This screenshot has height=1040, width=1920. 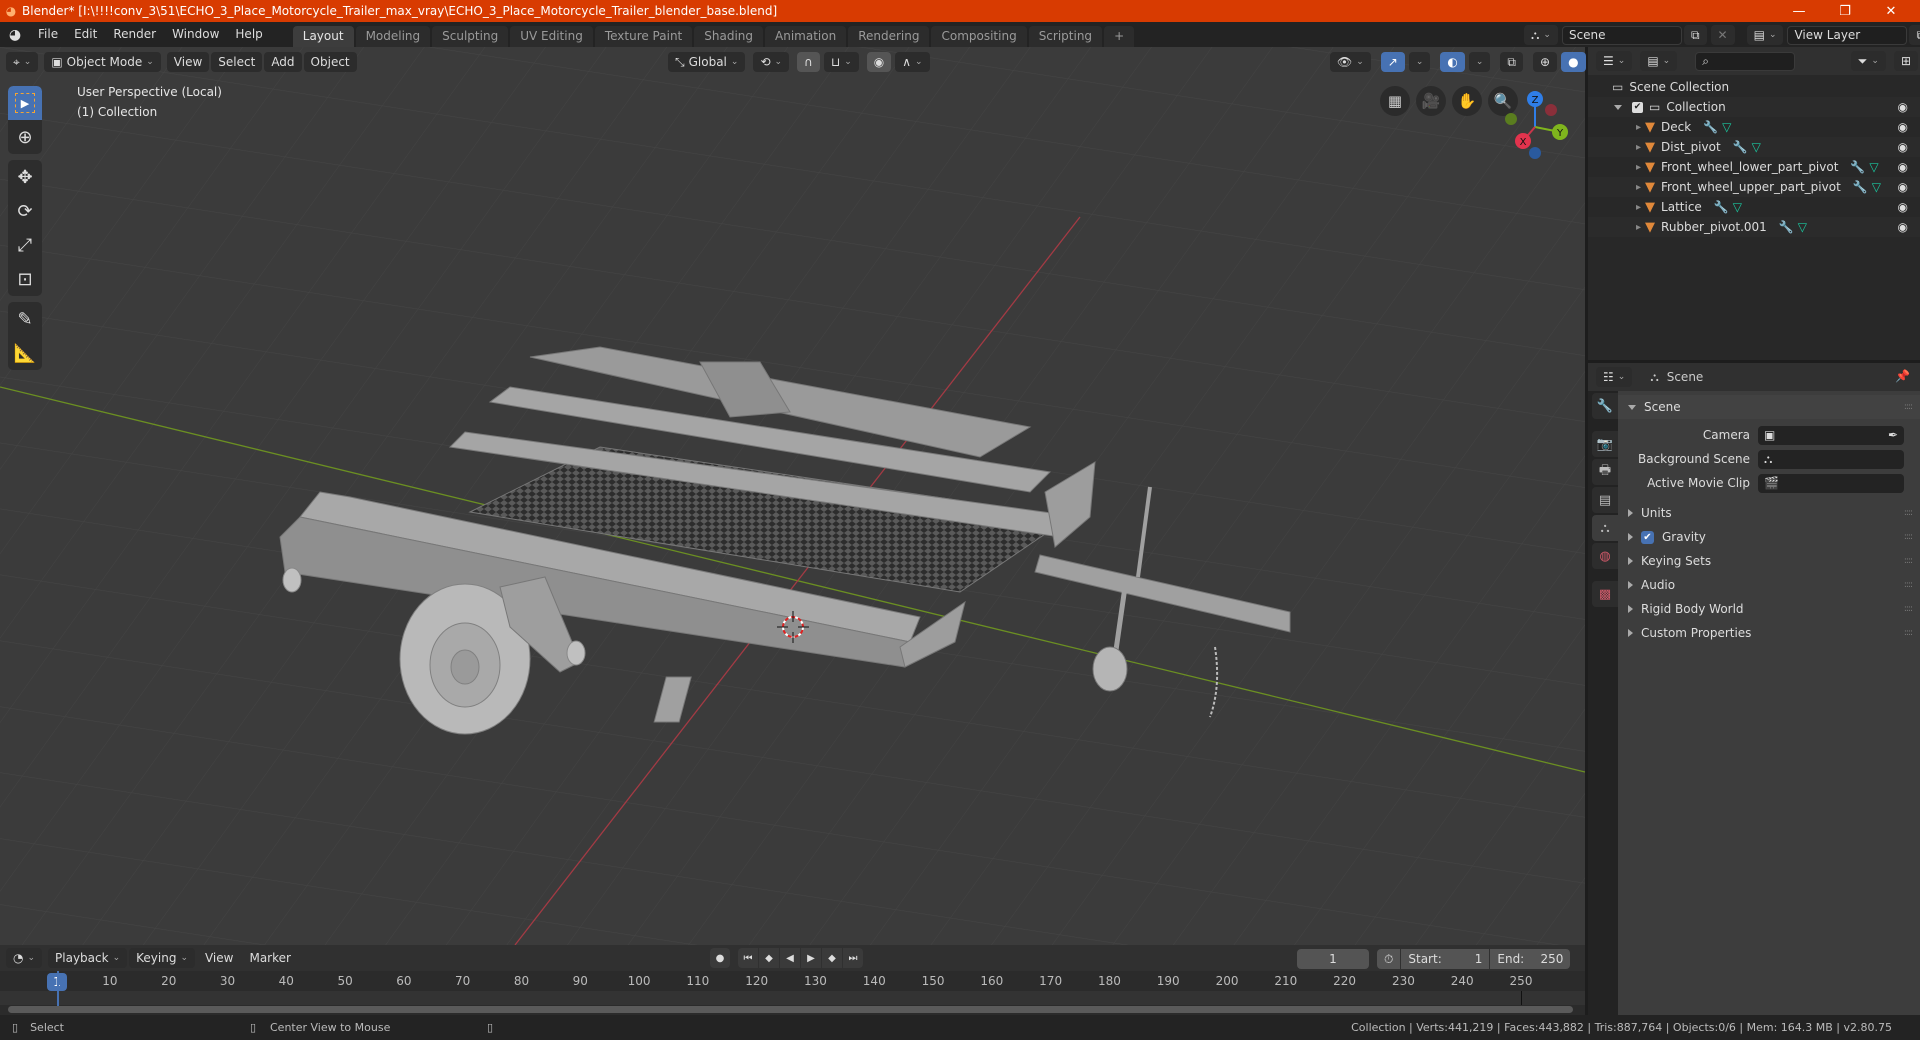 What do you see at coordinates (25, 211) in the screenshot?
I see `rotate-tool: ⟳` at bounding box center [25, 211].